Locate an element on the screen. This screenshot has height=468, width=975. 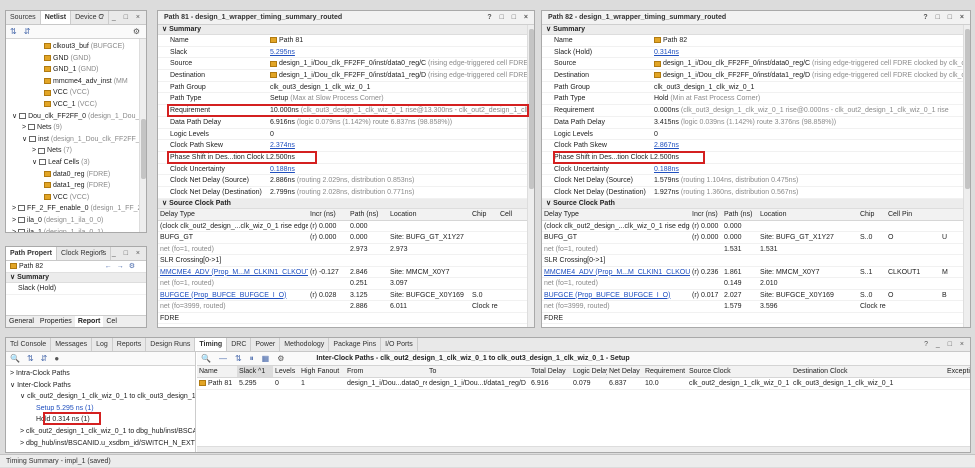
pause-icon: ⏸ is located at coordinates (252, 359).